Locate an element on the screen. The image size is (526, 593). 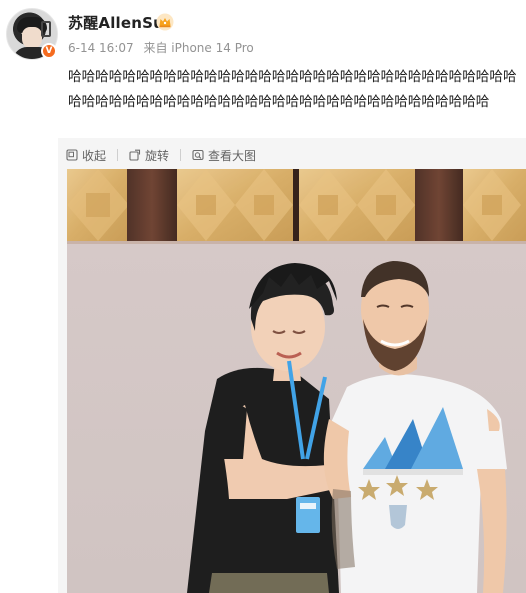
media-toolbar: 收起 旋转 查看大图 is located at coordinates (161, 155).